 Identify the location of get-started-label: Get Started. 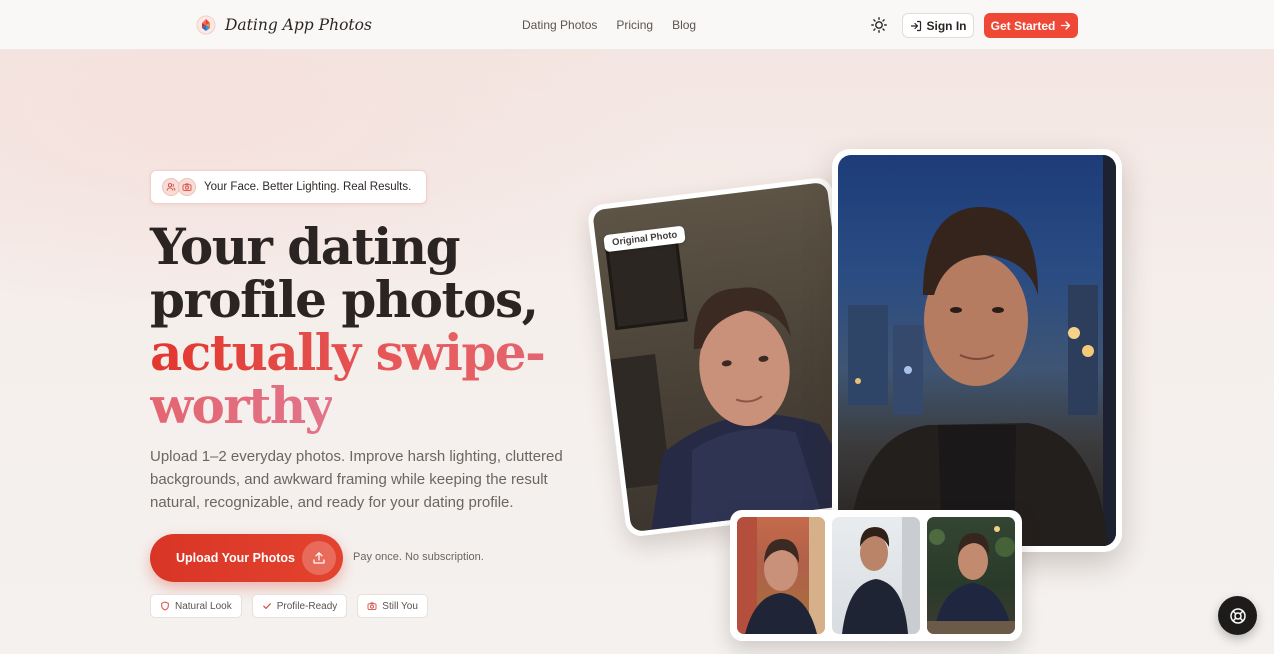
(1023, 25).